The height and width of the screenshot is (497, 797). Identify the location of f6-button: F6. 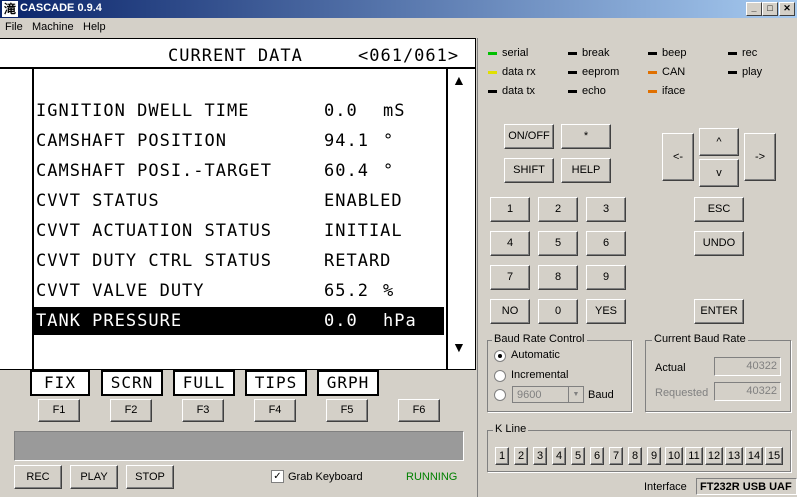
(419, 410).